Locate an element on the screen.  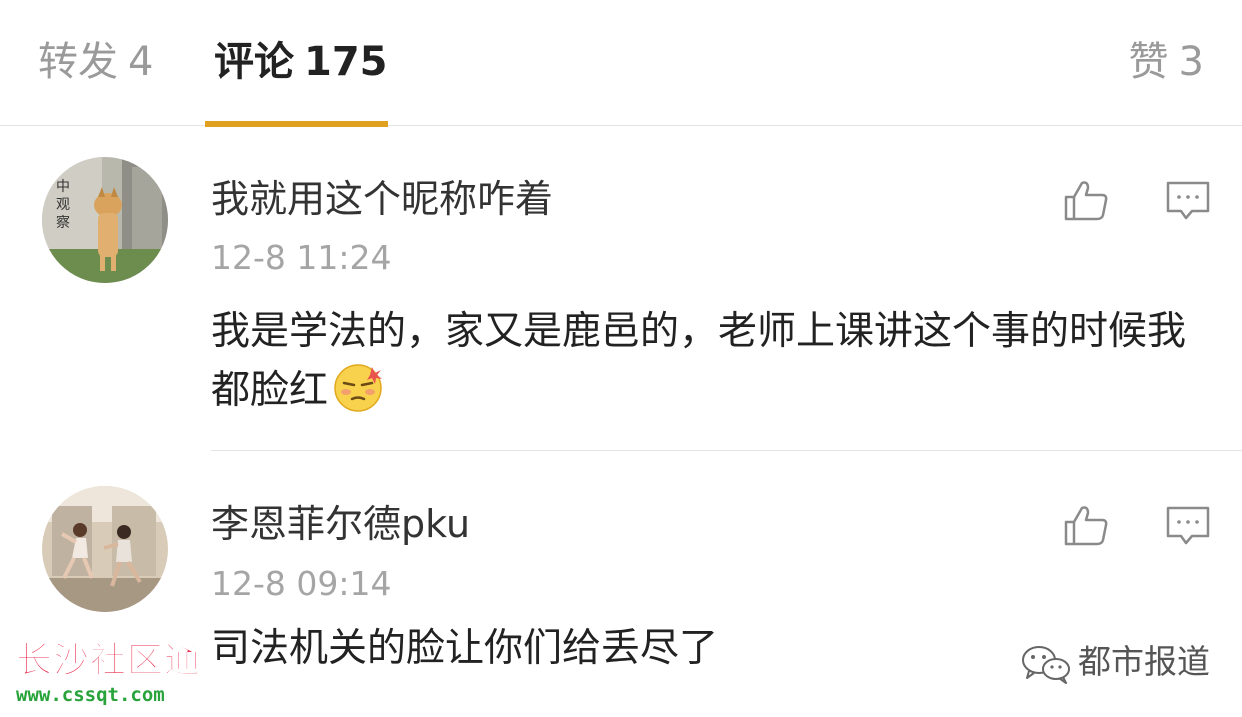
comment-text: 我是学法的，家又是鹿邑的，老师上课讲这个事的时候我都脸红 is located at coordinates (711, 361).